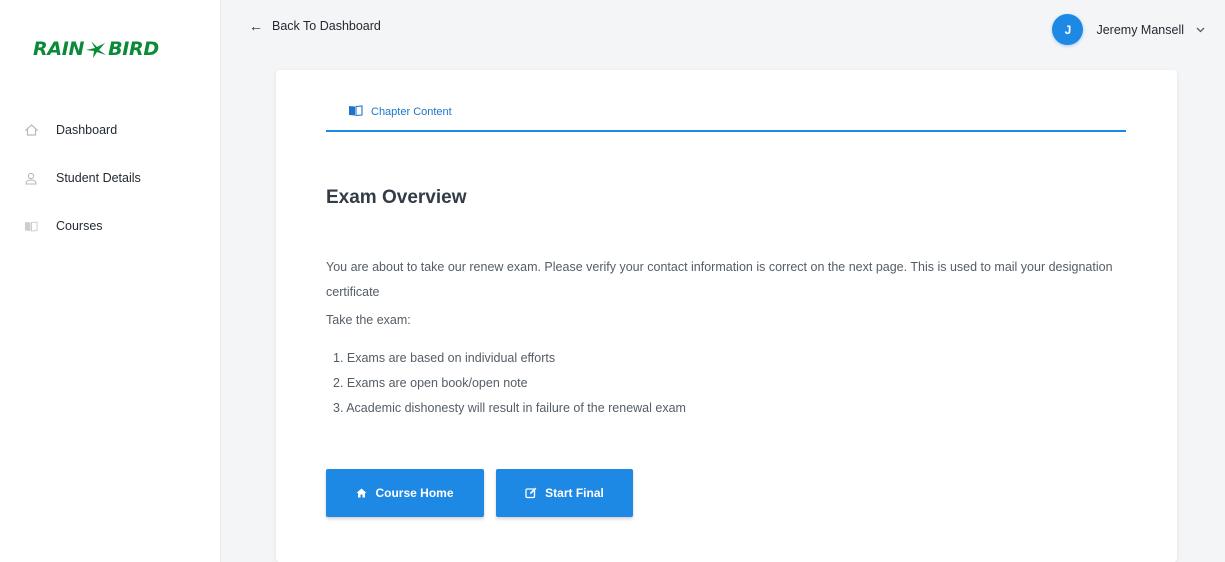  I want to click on sidebar-item-dashboard: Dashboard, so click(110, 130).